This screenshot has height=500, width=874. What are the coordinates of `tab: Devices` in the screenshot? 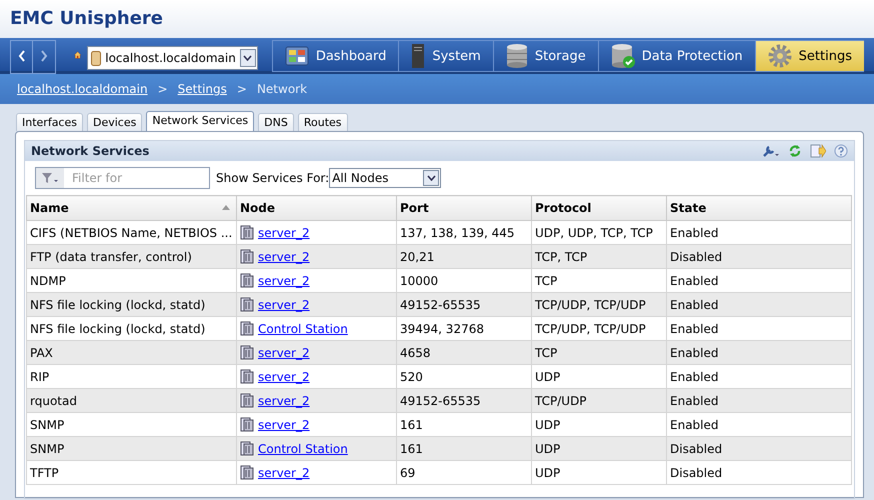 It's located at (114, 122).